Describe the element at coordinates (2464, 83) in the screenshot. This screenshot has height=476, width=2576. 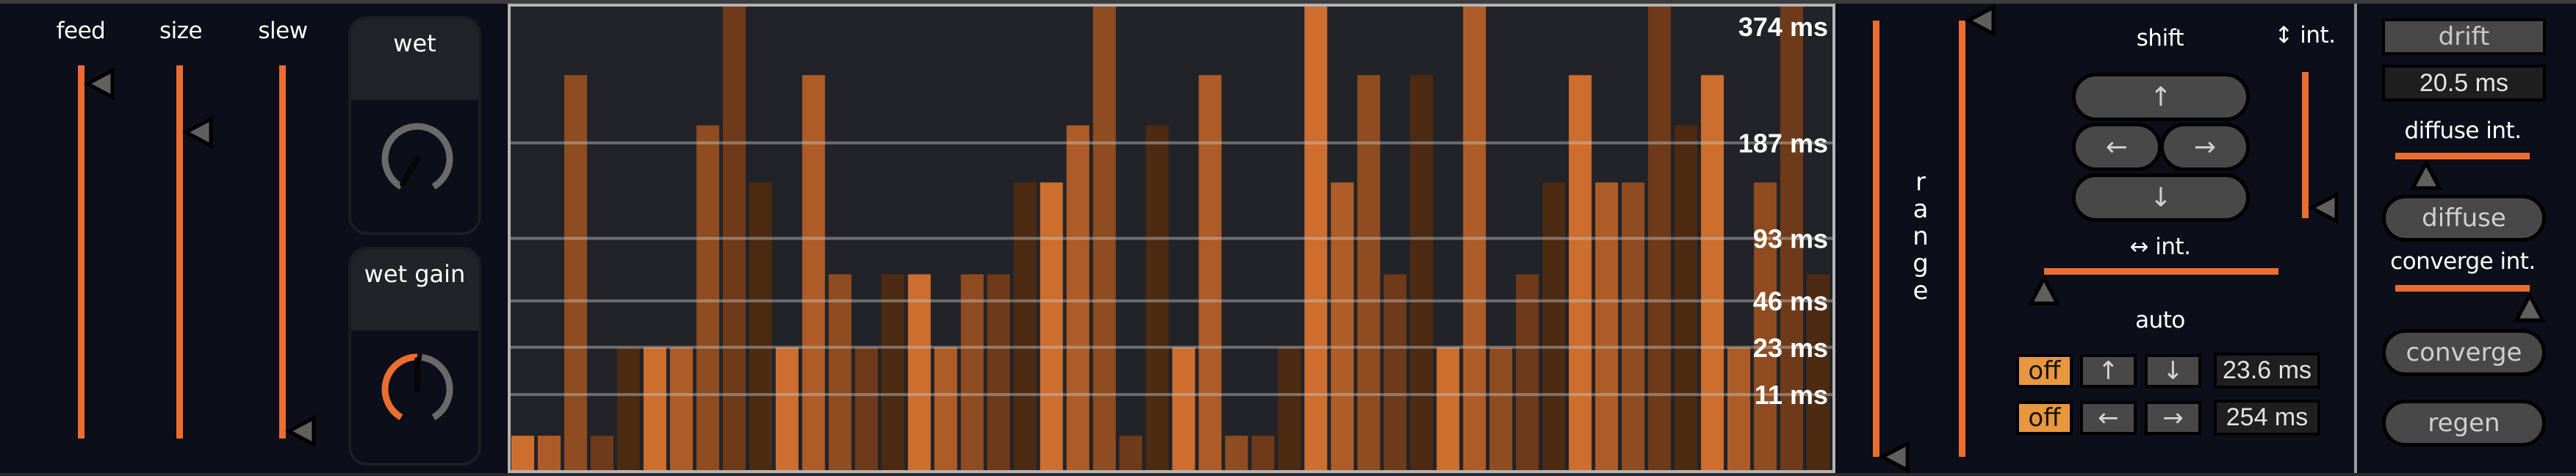
I see `drift-value: 20.5 ms` at that location.